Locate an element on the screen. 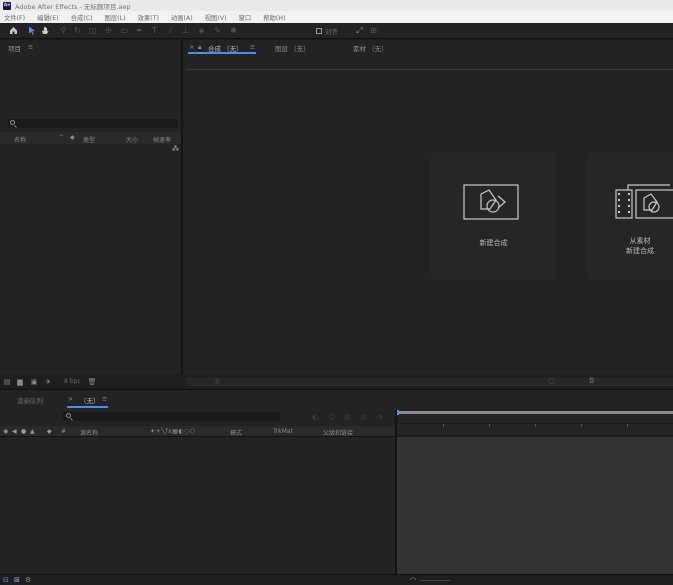  menu-edit: 编辑(E) is located at coordinates (48, 17).